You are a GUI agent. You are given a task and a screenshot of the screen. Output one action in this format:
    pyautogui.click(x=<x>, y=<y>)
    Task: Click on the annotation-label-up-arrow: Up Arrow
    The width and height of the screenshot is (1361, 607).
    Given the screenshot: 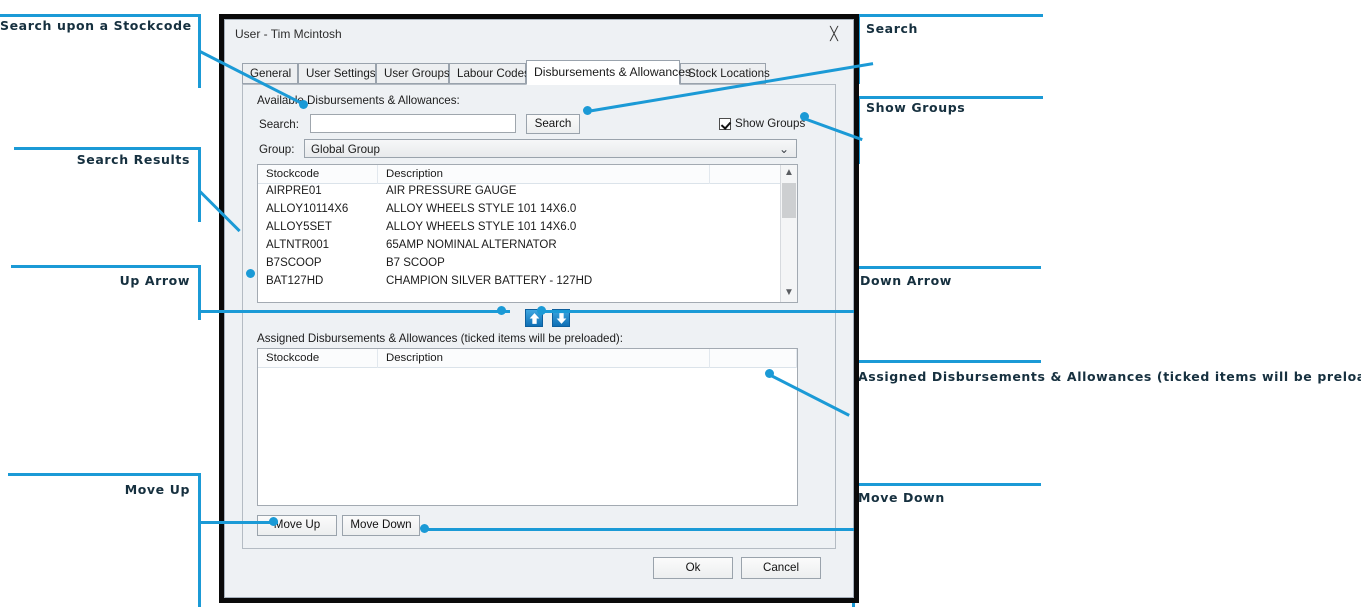 What is the action you would take?
    pyautogui.click(x=154, y=280)
    